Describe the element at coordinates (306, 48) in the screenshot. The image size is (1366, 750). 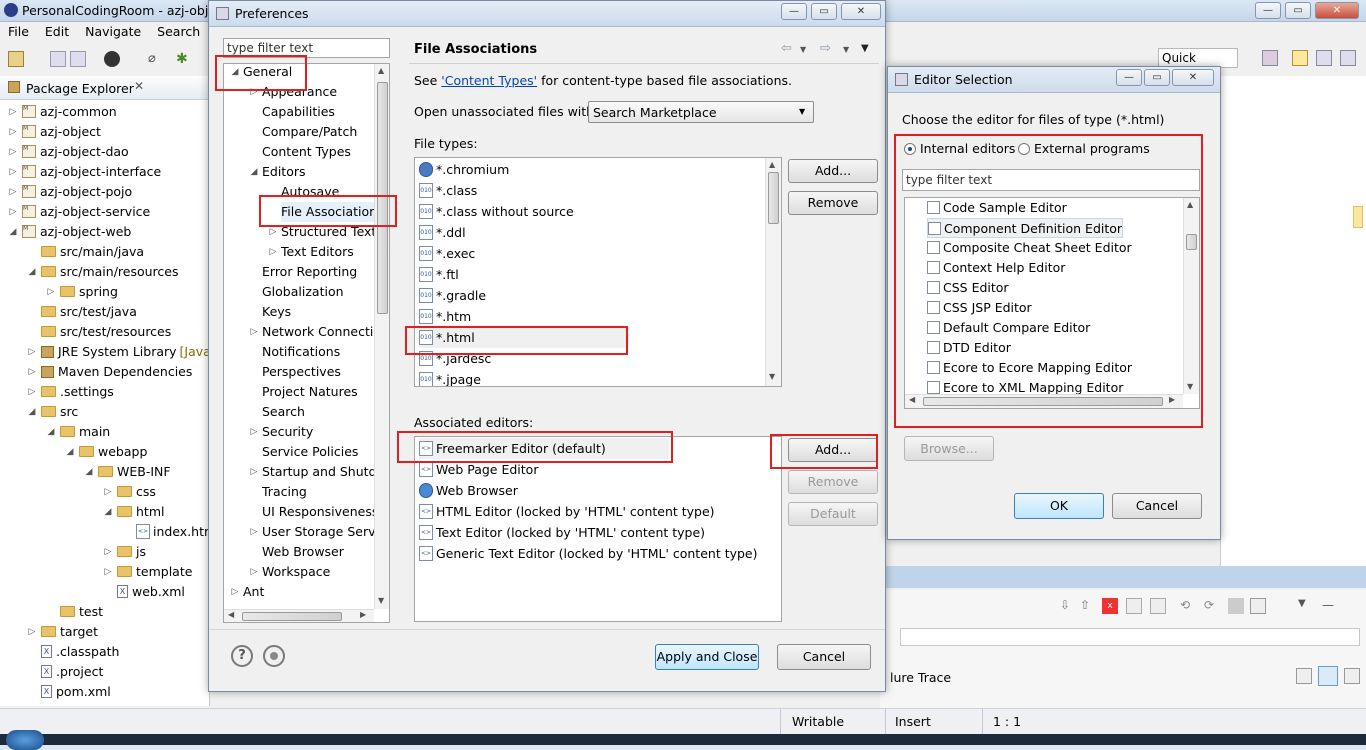
I see `preferences-filter-input` at that location.